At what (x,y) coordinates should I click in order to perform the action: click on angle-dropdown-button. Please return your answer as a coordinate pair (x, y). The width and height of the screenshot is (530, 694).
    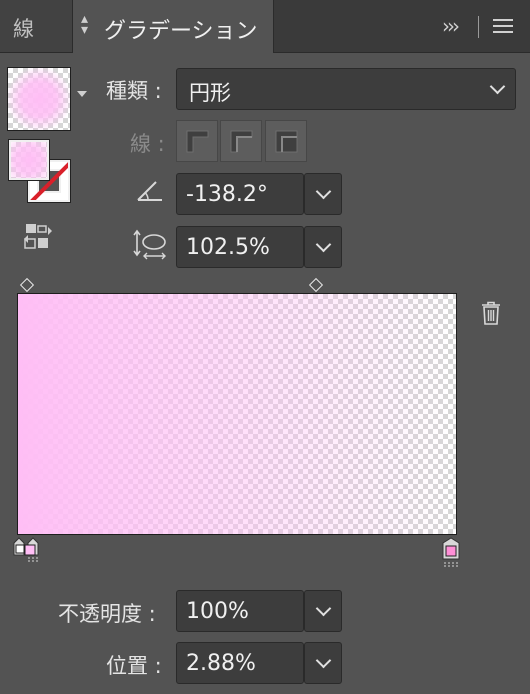
    Looking at the image, I should click on (323, 194).